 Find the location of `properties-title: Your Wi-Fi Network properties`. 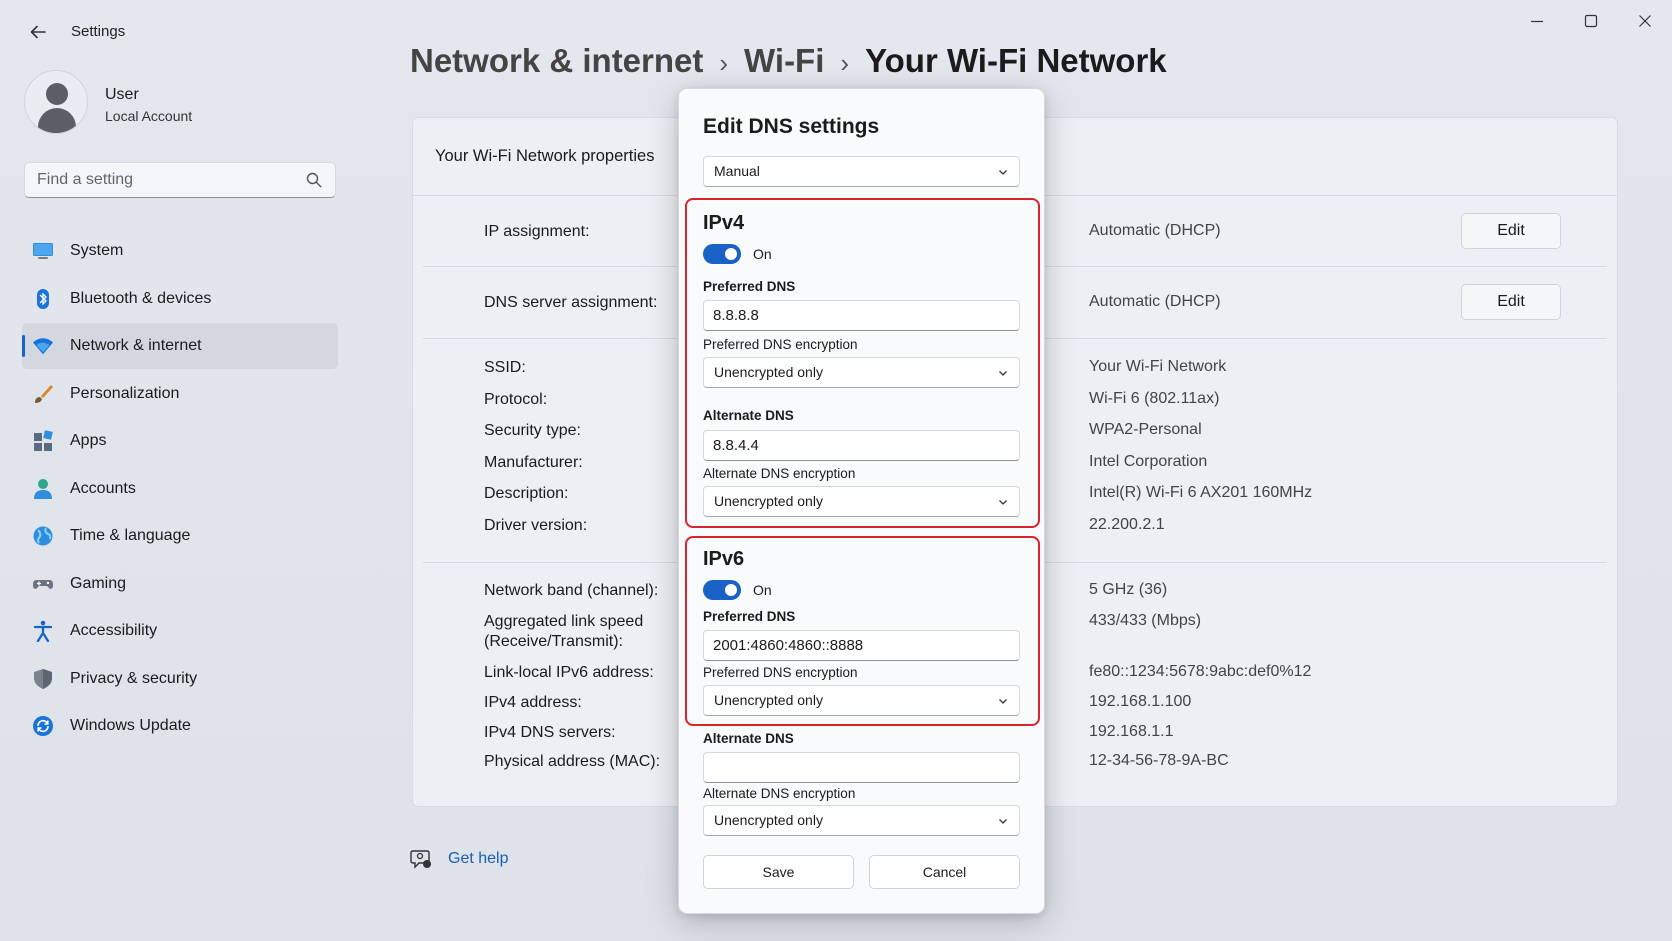

properties-title: Your Wi-Fi Network properties is located at coordinates (545, 156).